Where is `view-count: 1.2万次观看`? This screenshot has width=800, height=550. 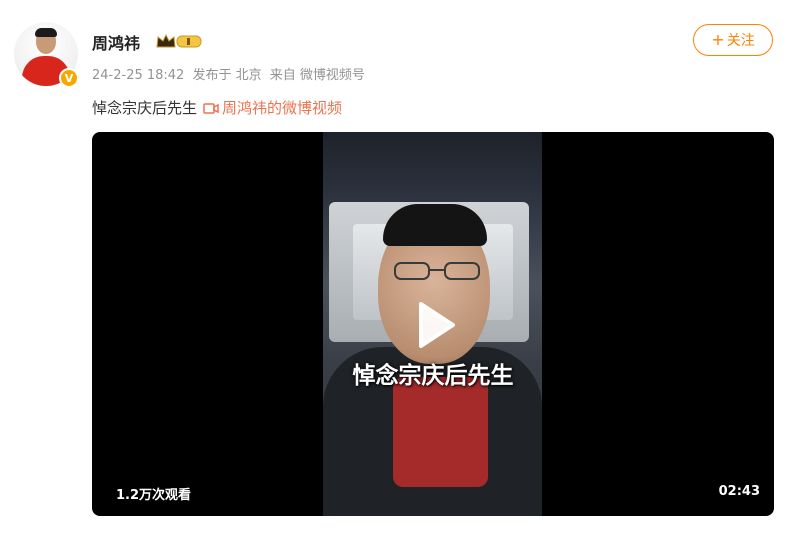
view-count: 1.2万次观看 is located at coordinates (154, 495).